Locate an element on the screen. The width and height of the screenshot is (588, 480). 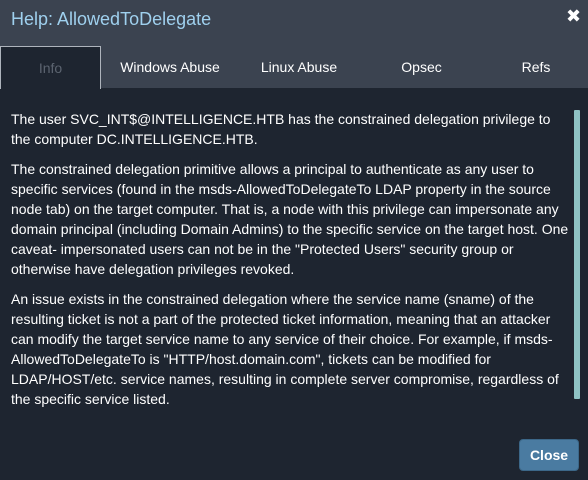
close-icon: ✖ is located at coordinates (573, 16).